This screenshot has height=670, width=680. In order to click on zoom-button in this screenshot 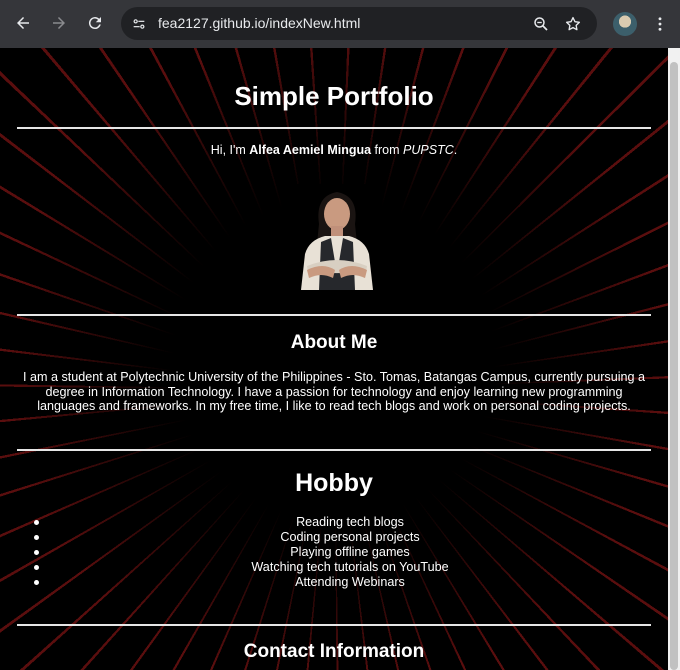, I will do `click(541, 24)`.